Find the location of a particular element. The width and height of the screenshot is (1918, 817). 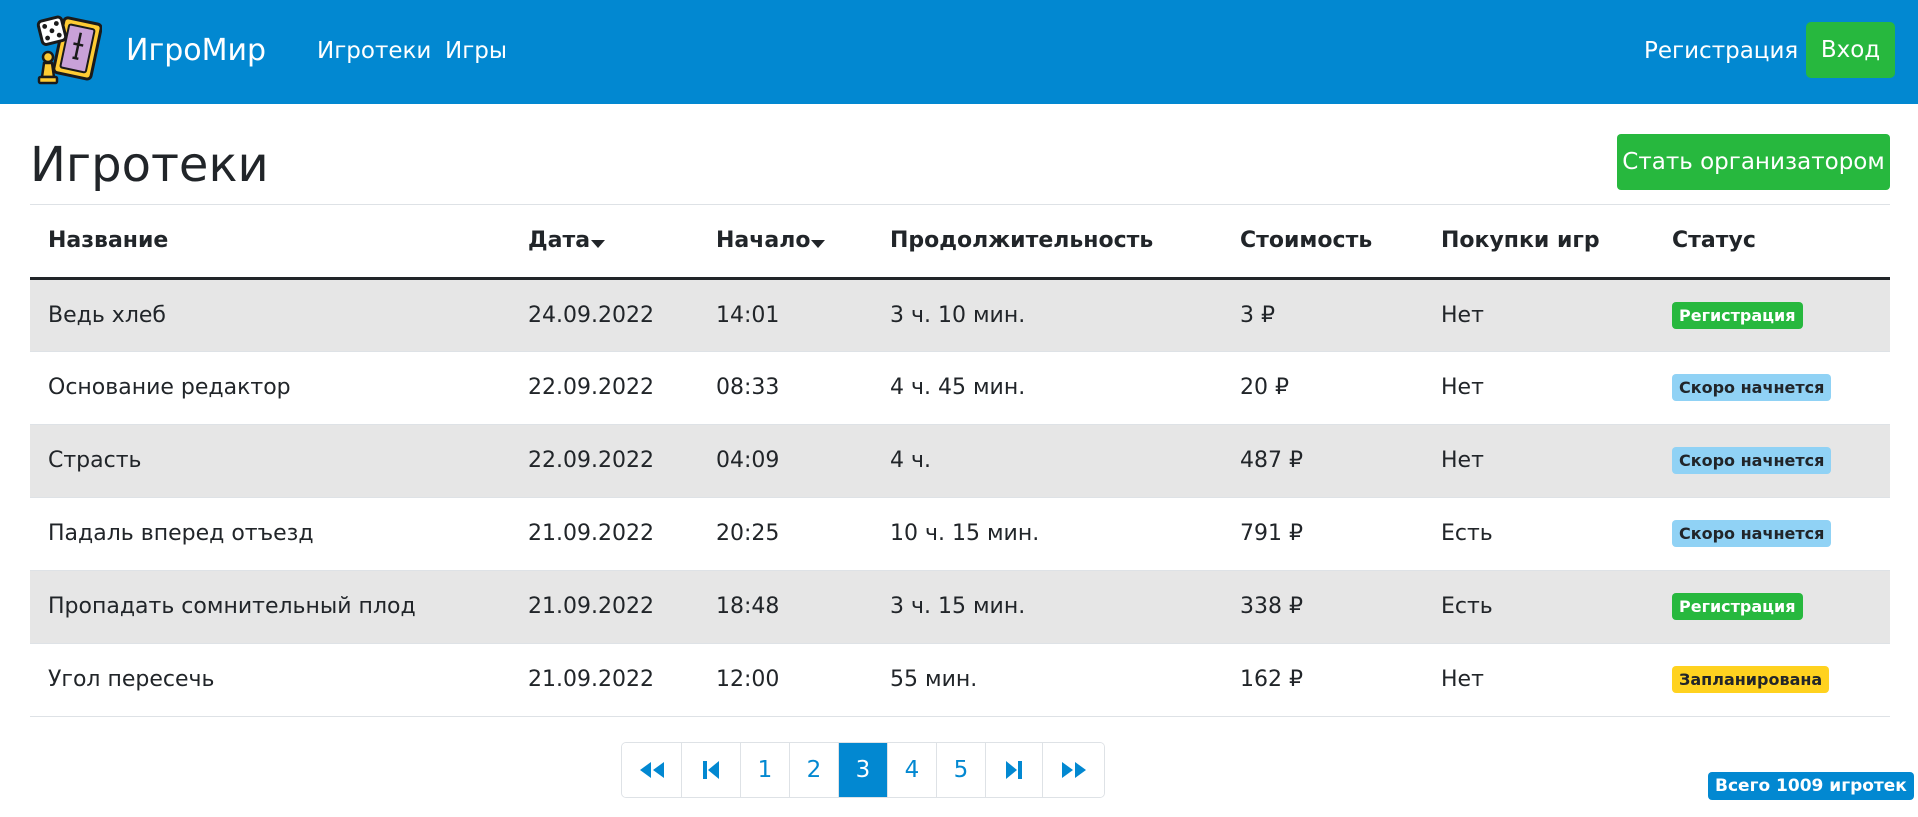

column-header-label: Продолжительность is located at coordinates (1022, 241).